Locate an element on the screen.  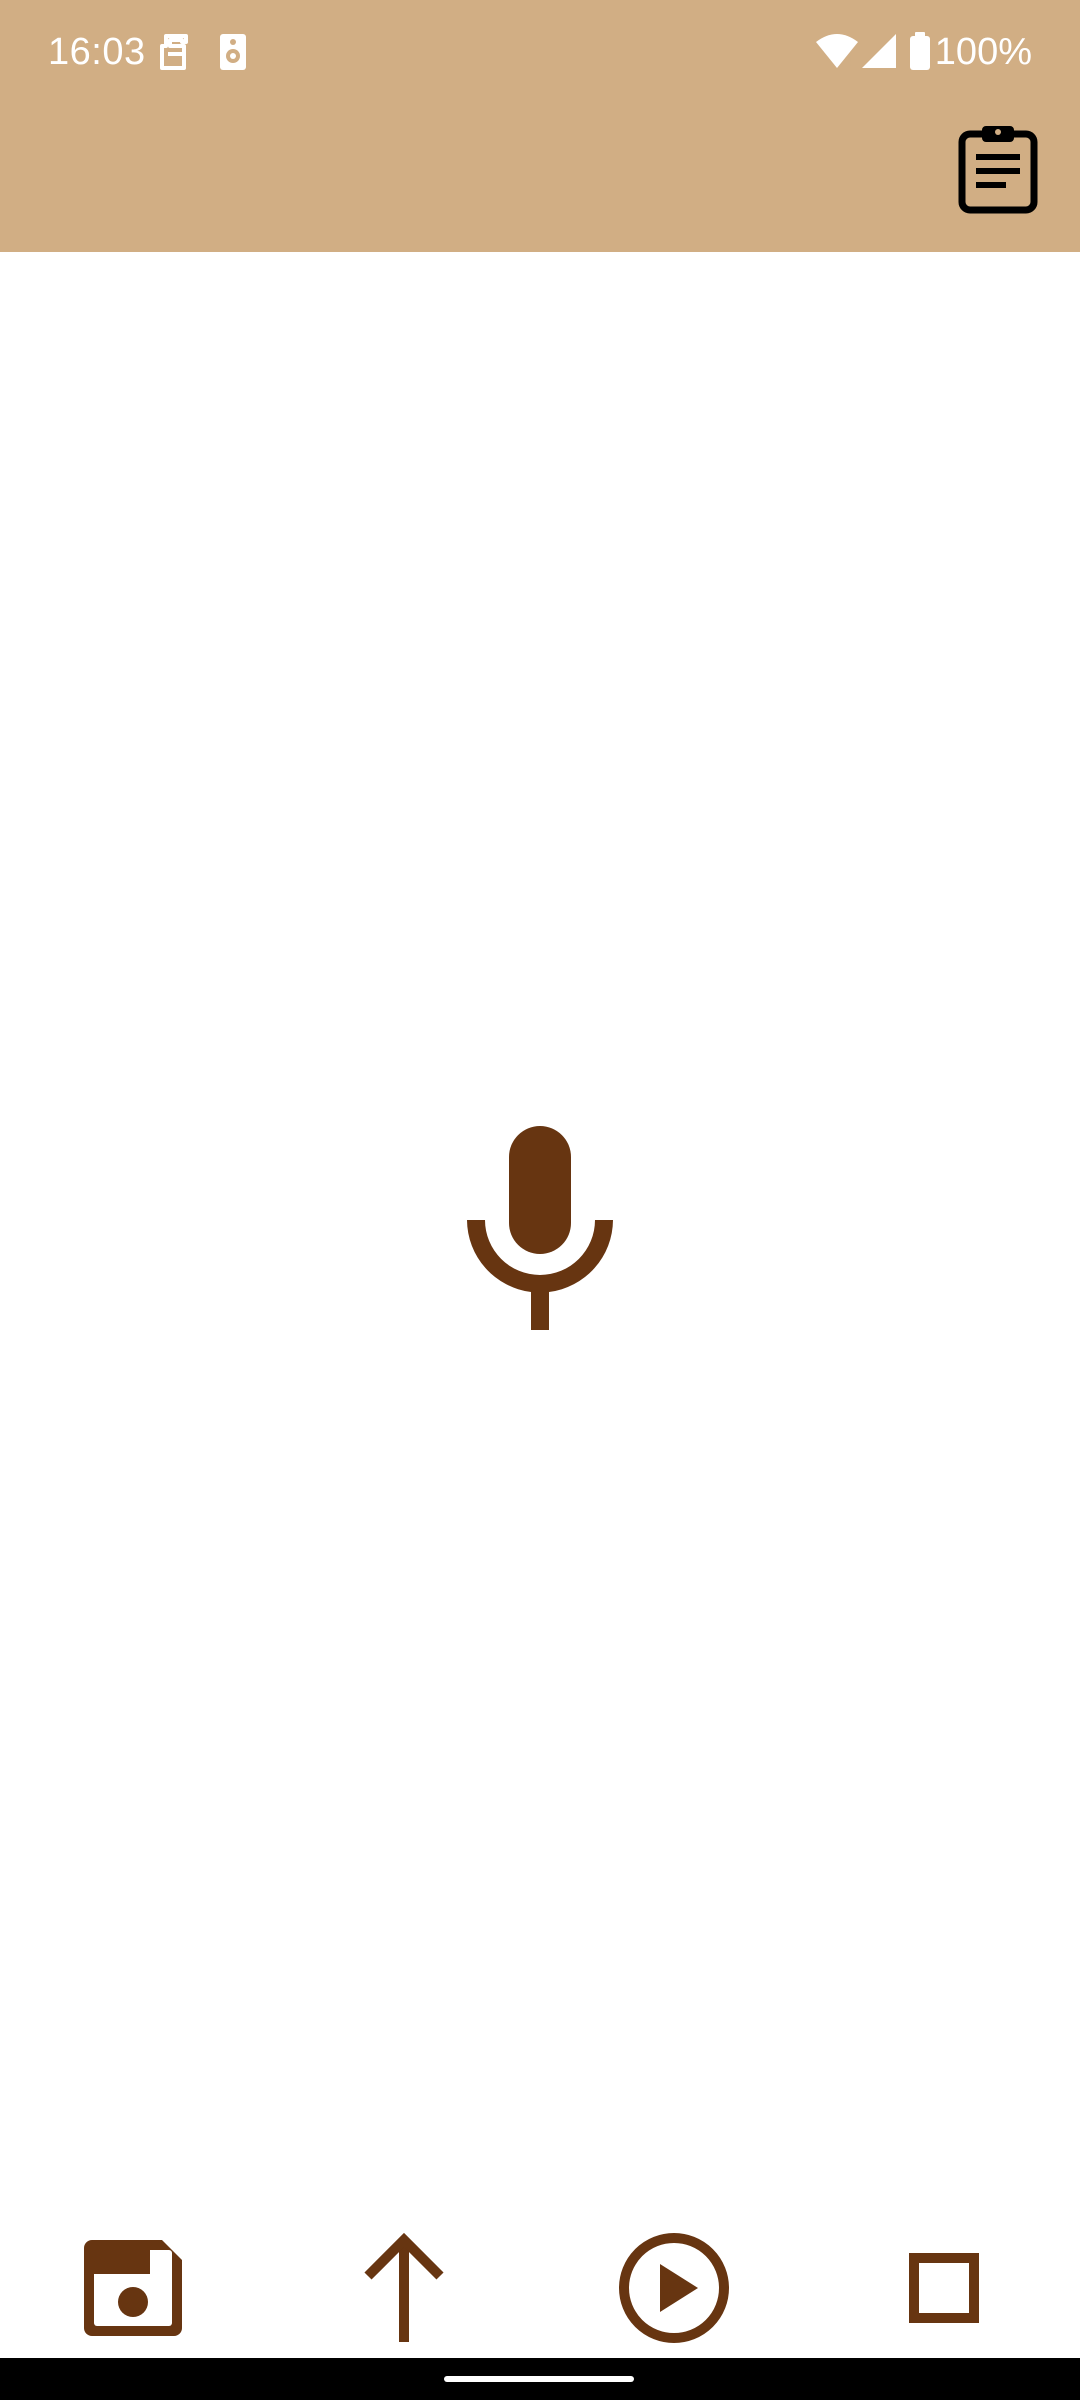
microphone-icon is located at coordinates (540, 1230).